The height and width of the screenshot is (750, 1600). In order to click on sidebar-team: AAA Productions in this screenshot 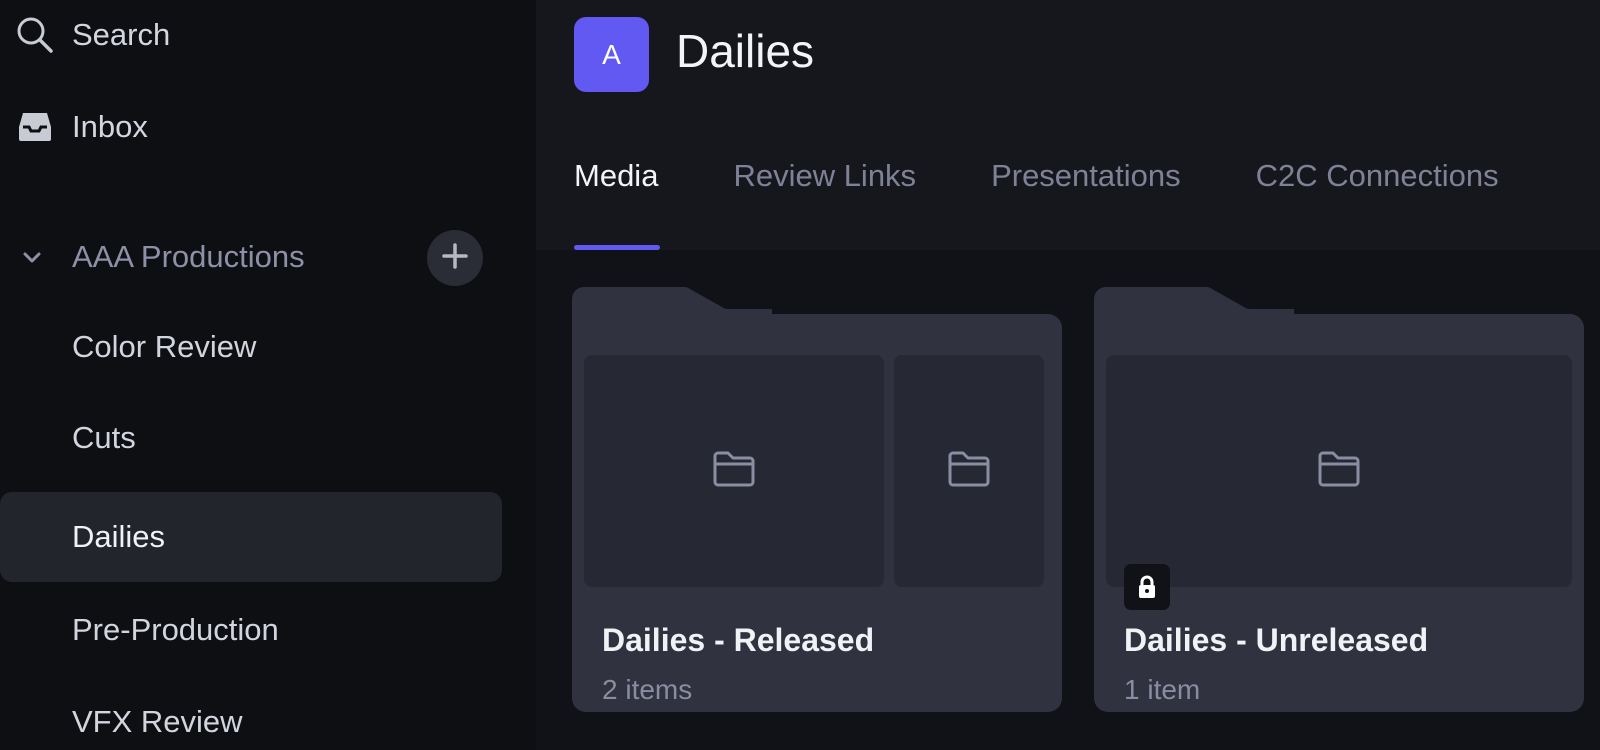, I will do `click(268, 257)`.